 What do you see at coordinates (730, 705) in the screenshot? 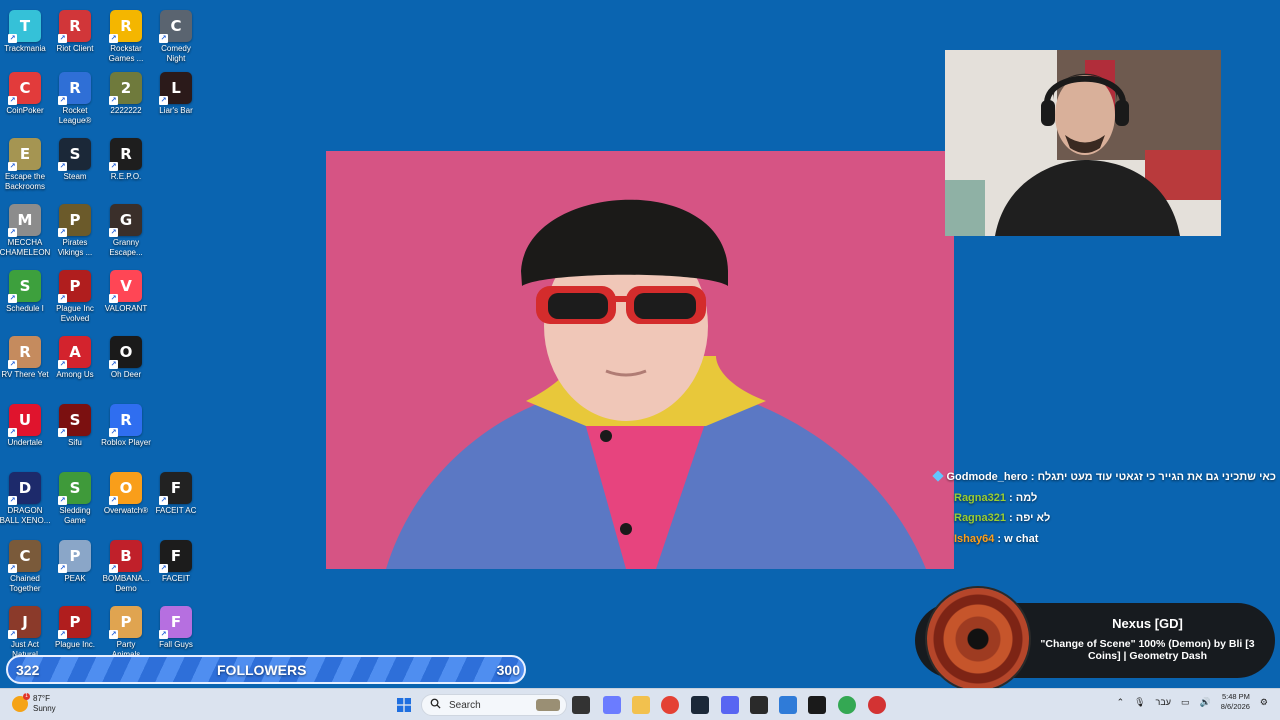
I see `discord-icon` at bounding box center [730, 705].